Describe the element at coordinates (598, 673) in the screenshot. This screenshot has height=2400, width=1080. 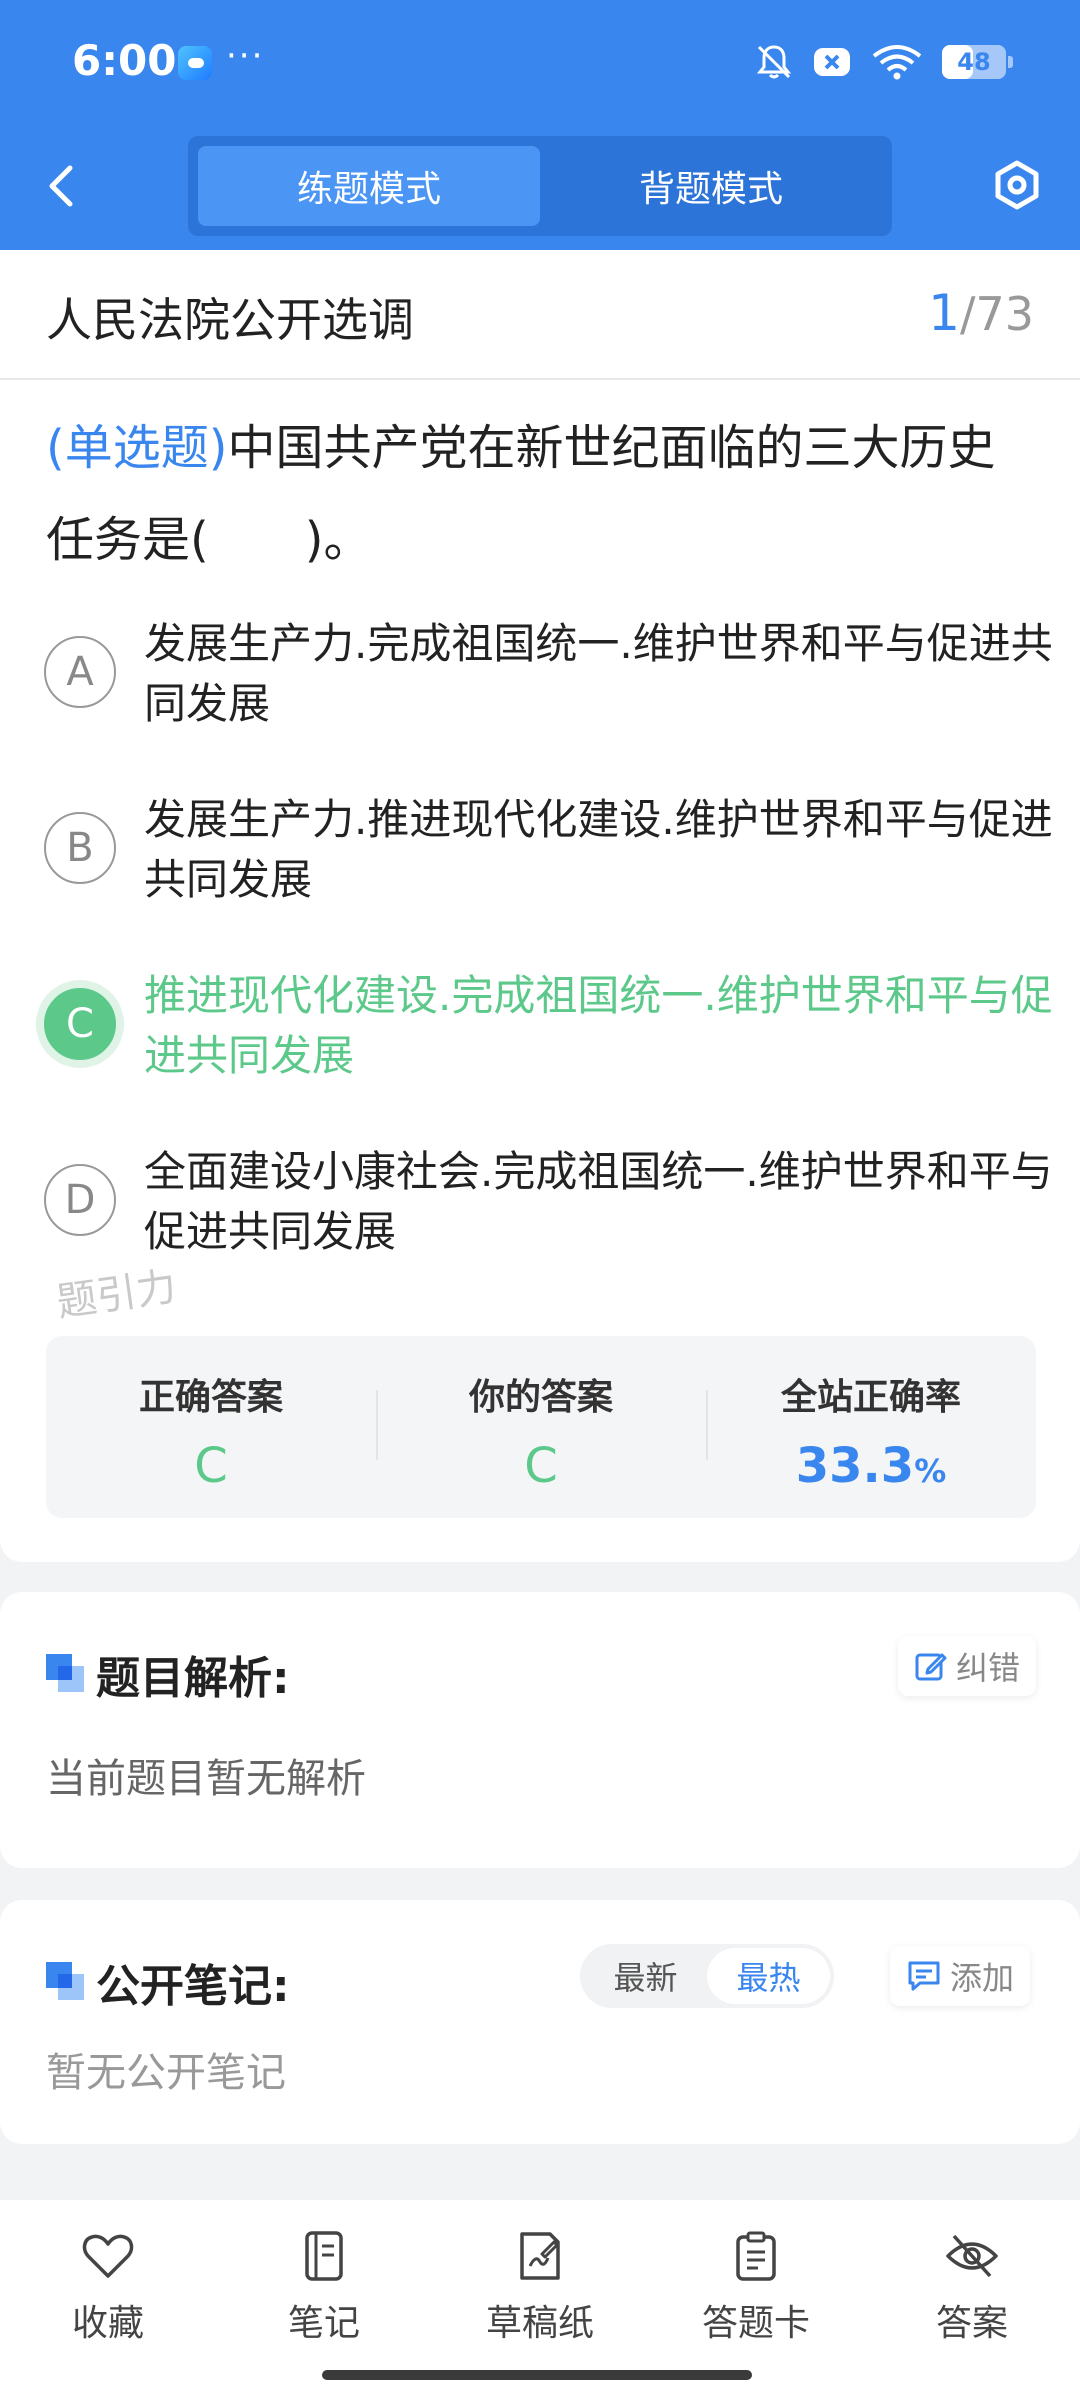
I see `option-text: 发展生产力.完成祖国统一.维护世界和平与促进共同发展` at that location.